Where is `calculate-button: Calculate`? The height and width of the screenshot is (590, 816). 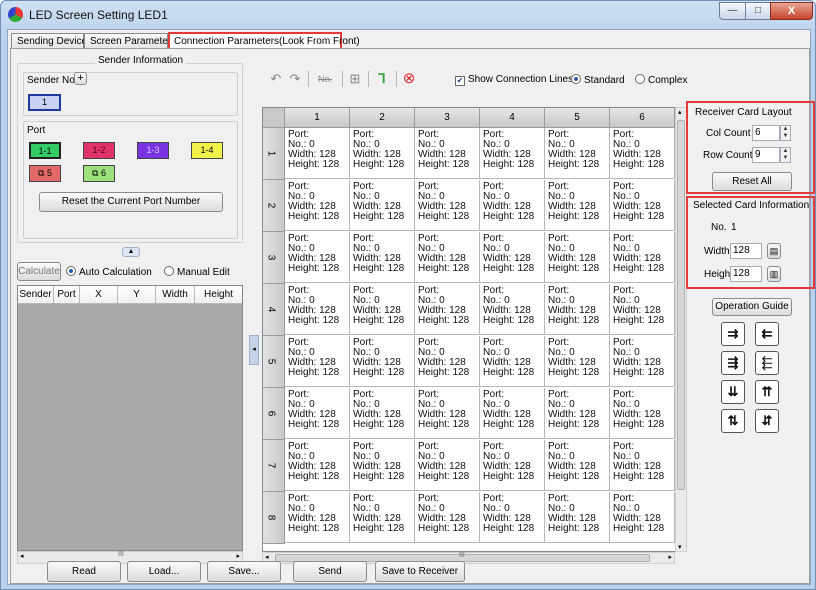 calculate-button: Calculate is located at coordinates (39, 271).